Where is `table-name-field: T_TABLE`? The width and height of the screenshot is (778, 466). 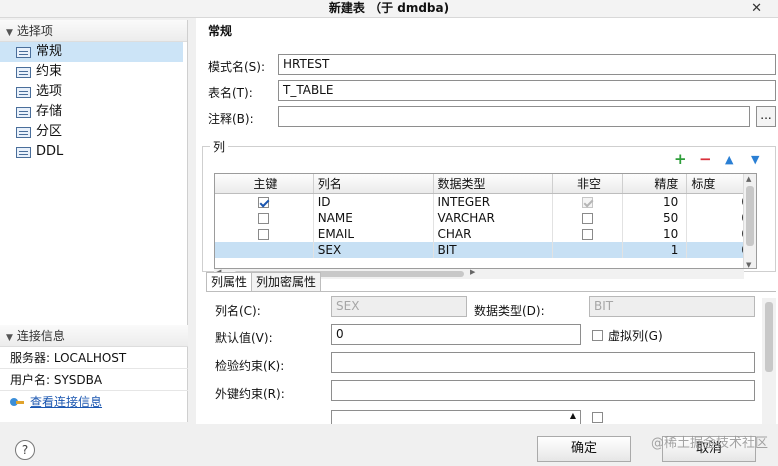
table-name-field: T_TABLE is located at coordinates (527, 90).